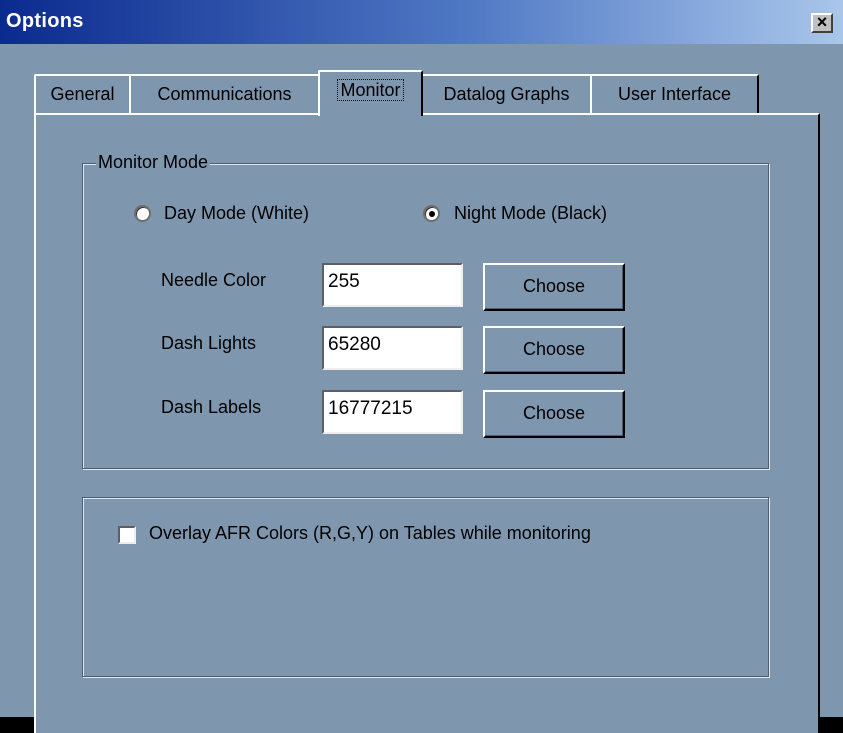  I want to click on dash-labels-field: 16777215, so click(392, 412).